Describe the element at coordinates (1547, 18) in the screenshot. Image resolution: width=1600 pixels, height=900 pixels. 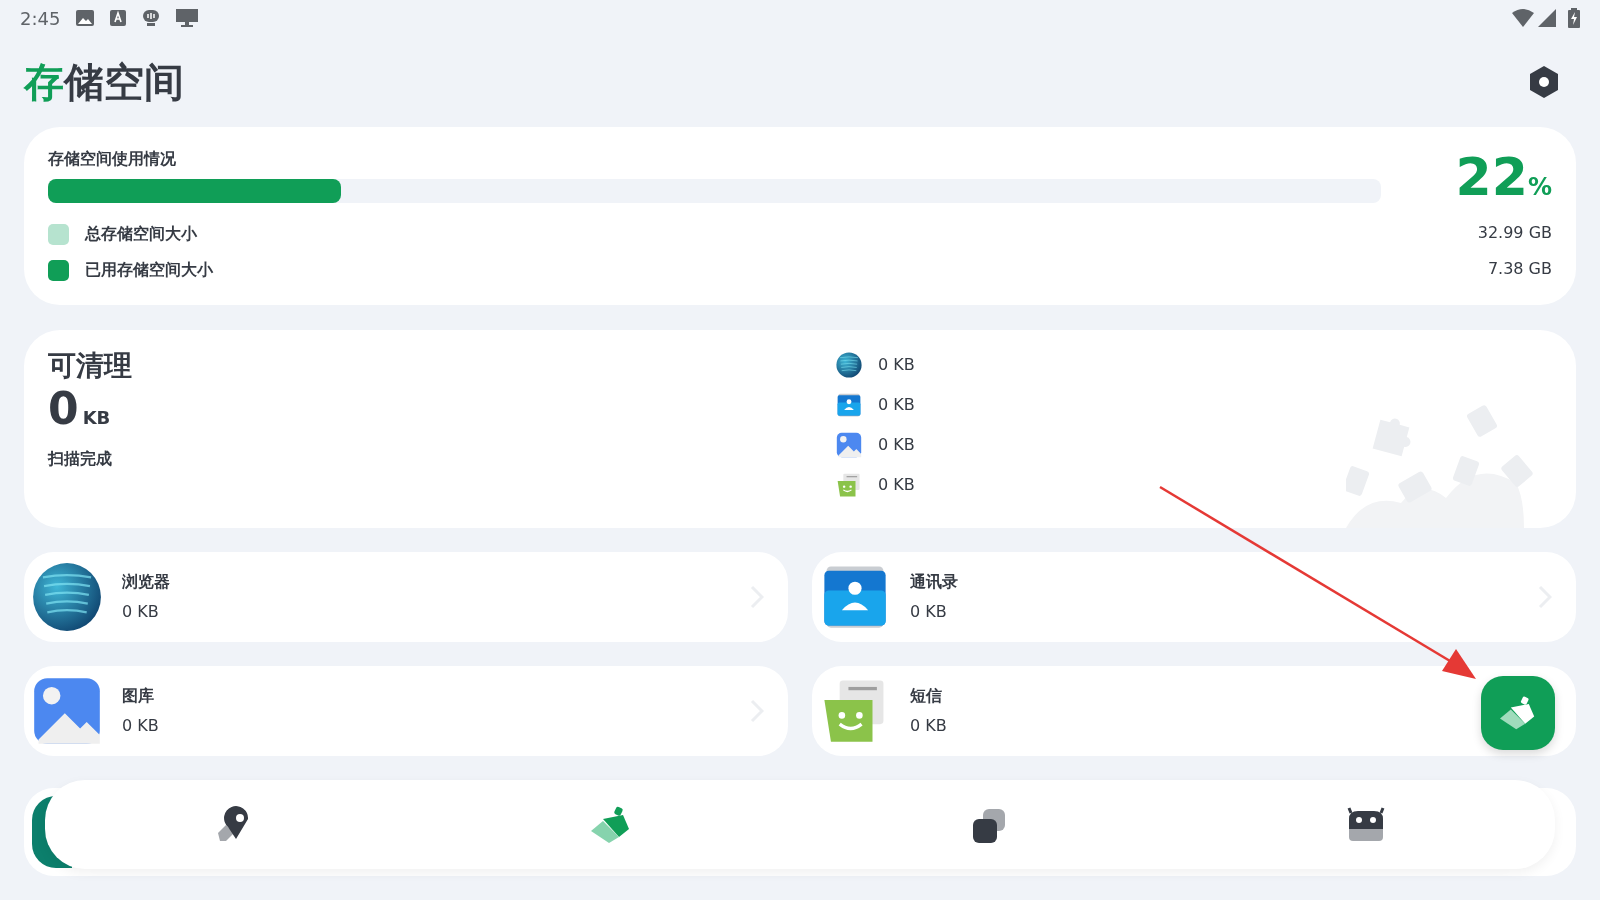
I see `signal-icon` at that location.